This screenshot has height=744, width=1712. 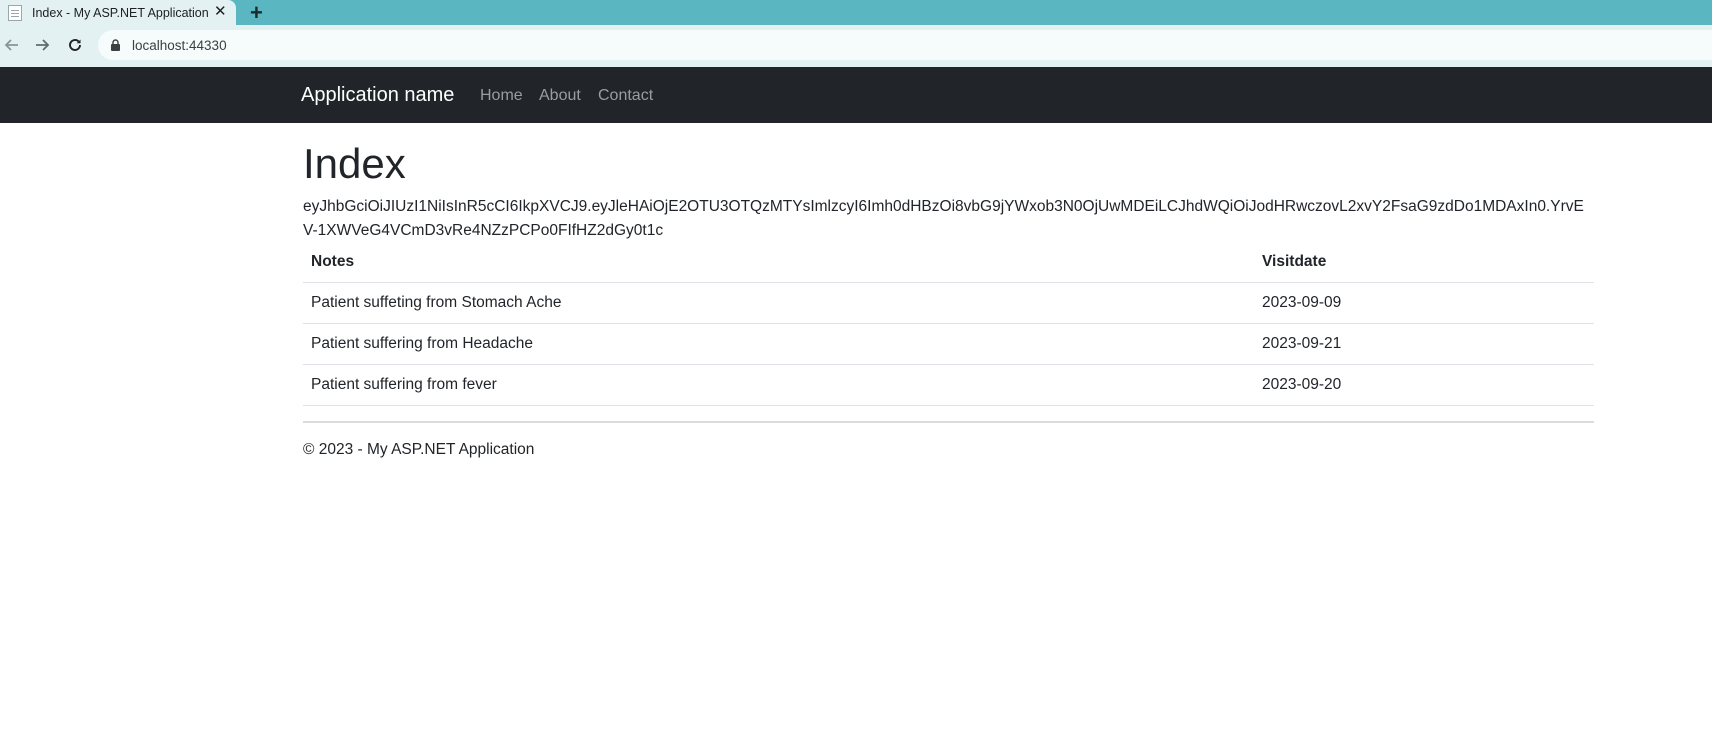 I want to click on nav-link-about: About, so click(x=560, y=96).